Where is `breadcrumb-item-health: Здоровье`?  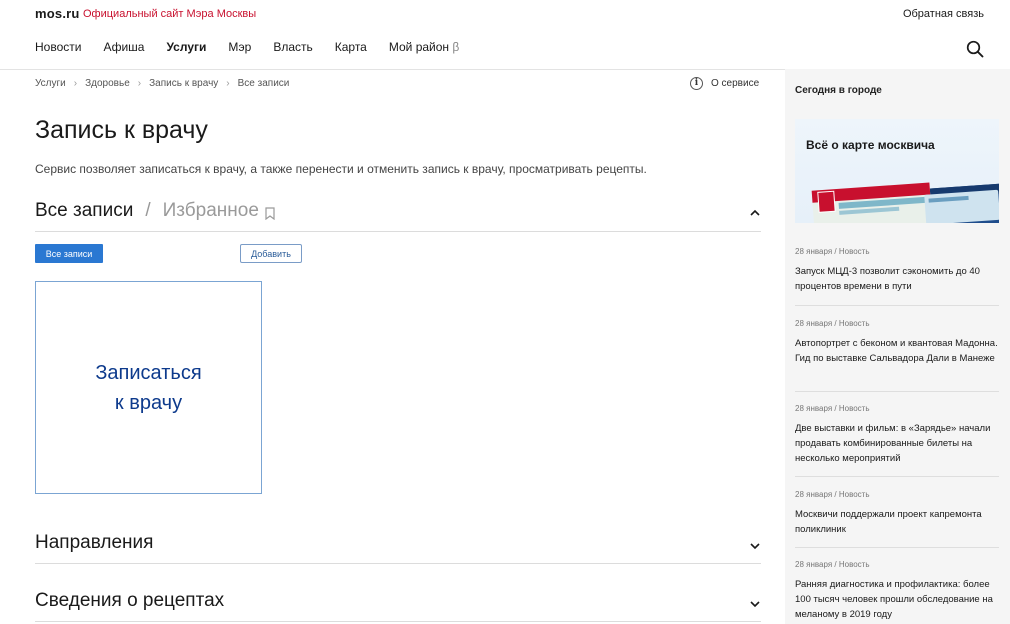 breadcrumb-item-health: Здоровье is located at coordinates (107, 83).